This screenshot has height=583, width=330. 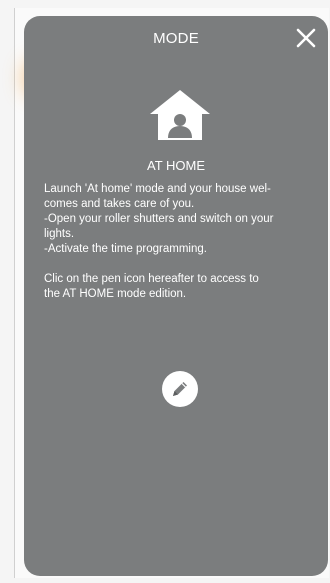 I want to click on modal-header: MODE, so click(x=176, y=40).